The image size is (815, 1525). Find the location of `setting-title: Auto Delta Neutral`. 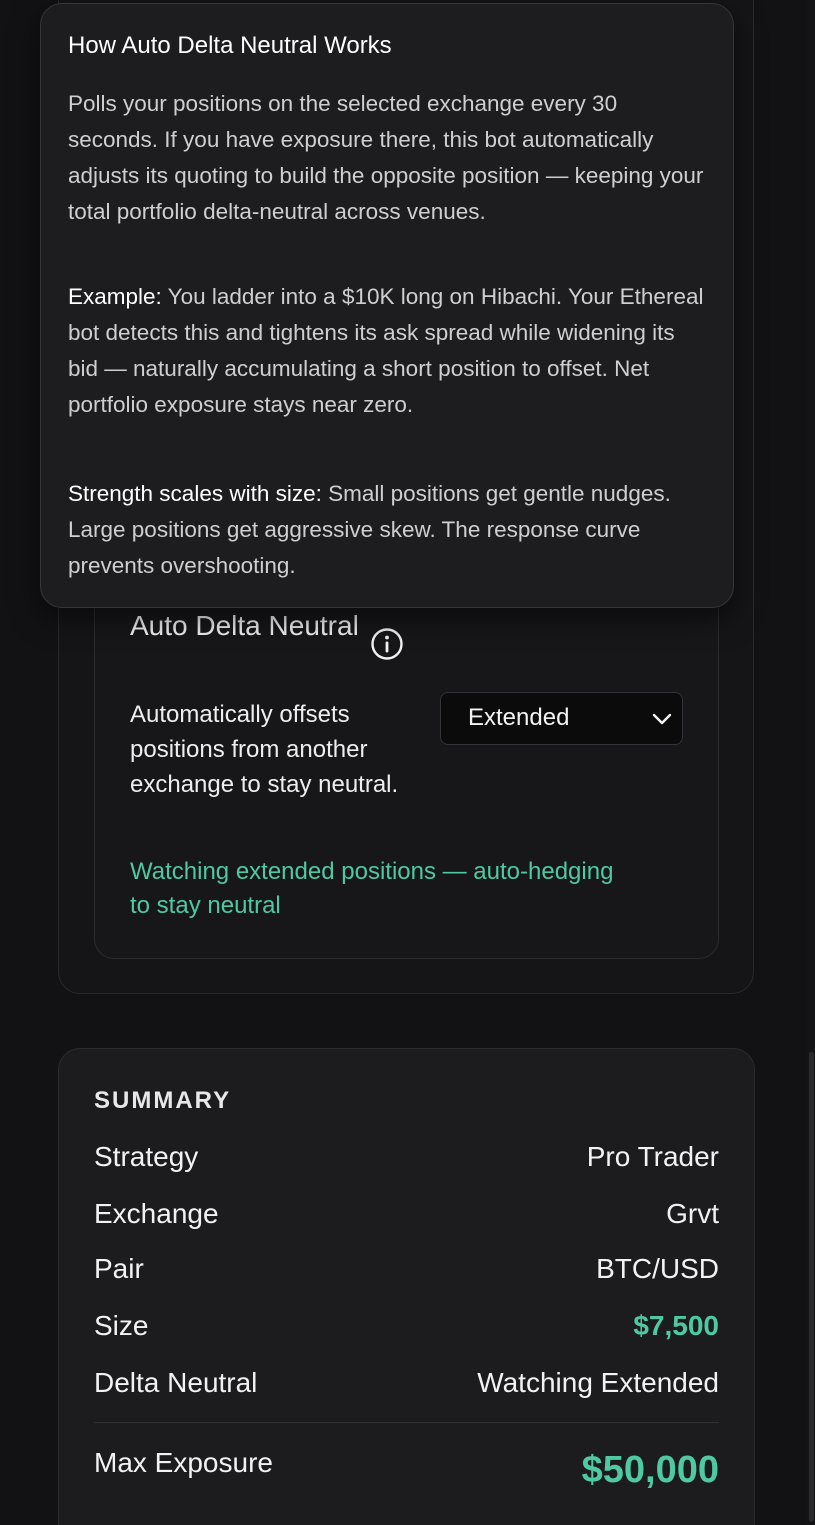

setting-title: Auto Delta Neutral is located at coordinates (244, 625).